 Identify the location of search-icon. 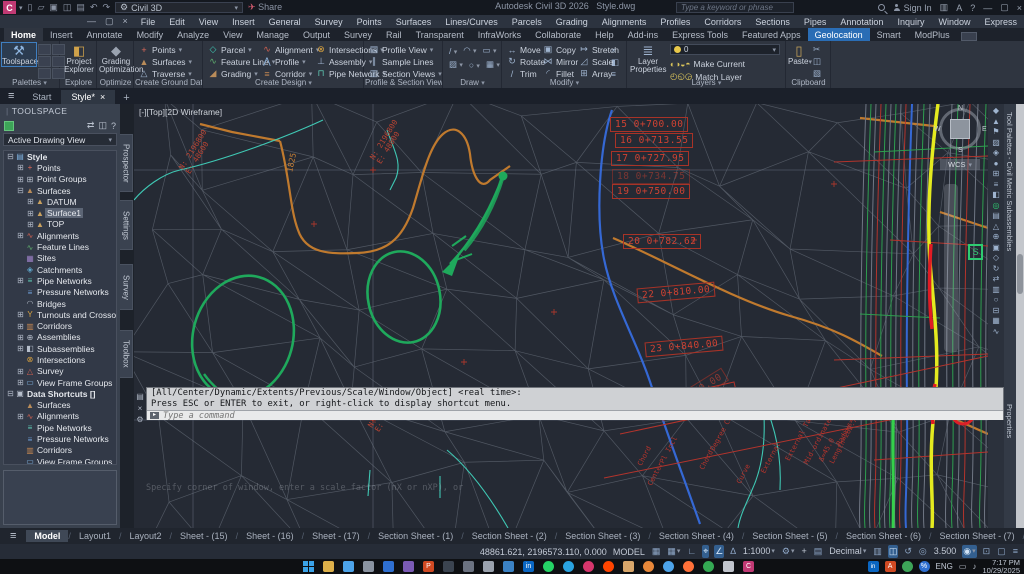
(881, 7).